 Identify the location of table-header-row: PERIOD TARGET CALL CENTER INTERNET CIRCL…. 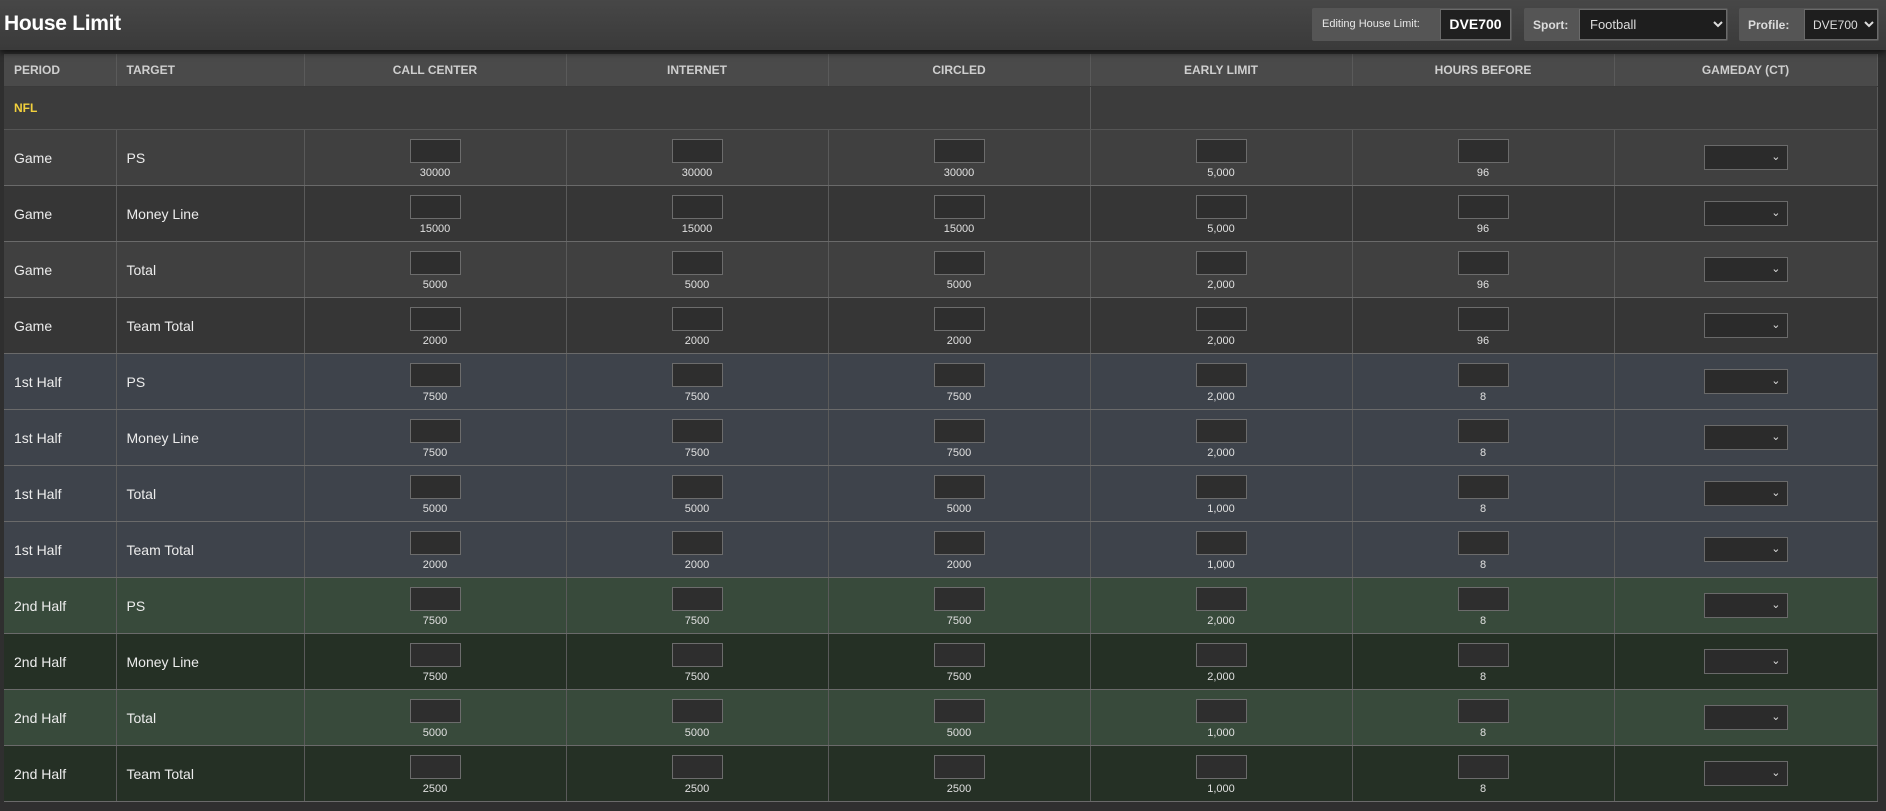
(941, 70).